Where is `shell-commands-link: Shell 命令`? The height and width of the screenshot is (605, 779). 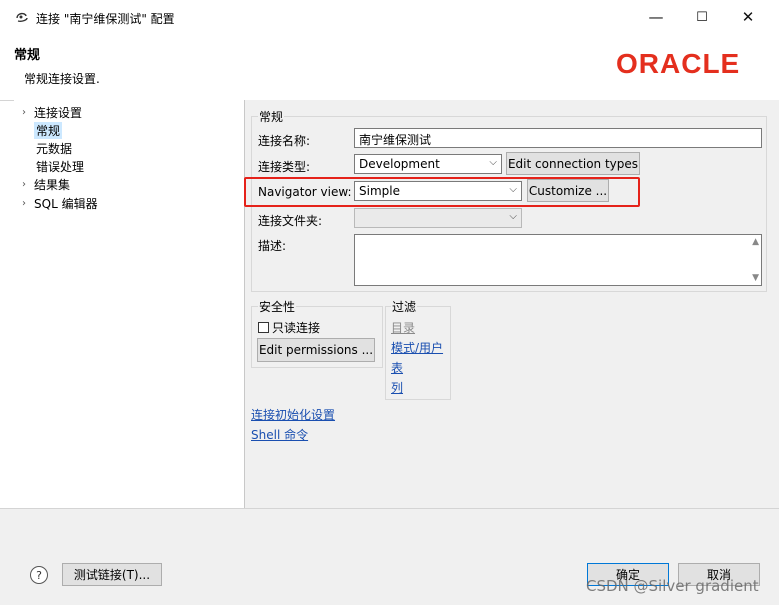 shell-commands-link: Shell 命令 is located at coordinates (279, 434).